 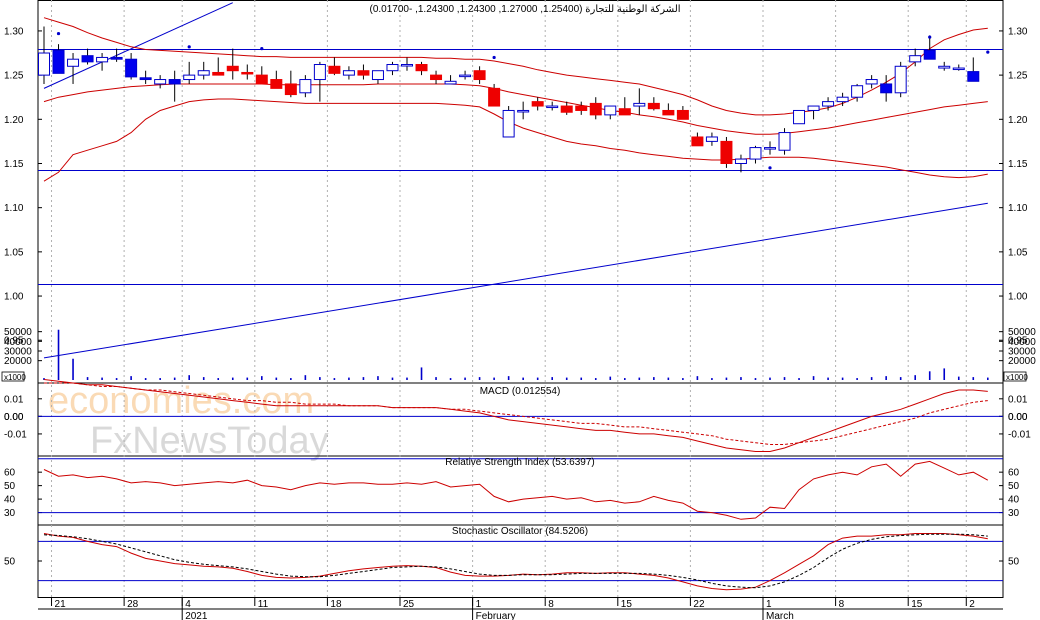 I want to click on x-tick-label: 21, so click(x=61, y=604).